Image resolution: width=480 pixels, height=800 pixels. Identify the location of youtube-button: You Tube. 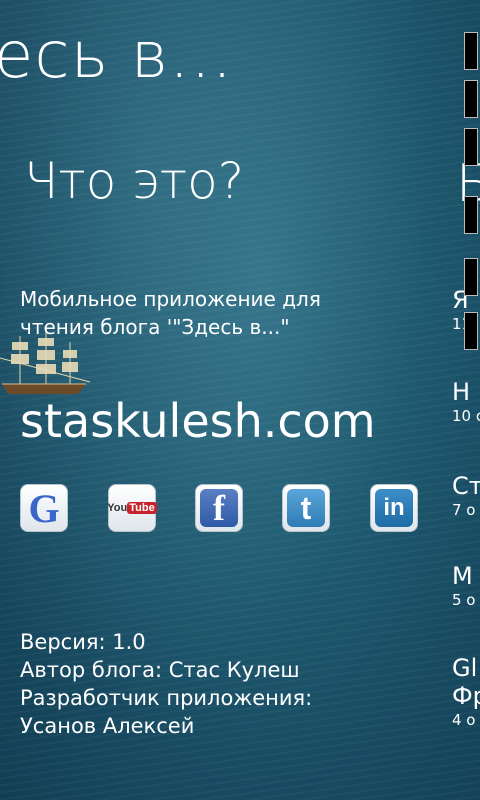
(132, 508).